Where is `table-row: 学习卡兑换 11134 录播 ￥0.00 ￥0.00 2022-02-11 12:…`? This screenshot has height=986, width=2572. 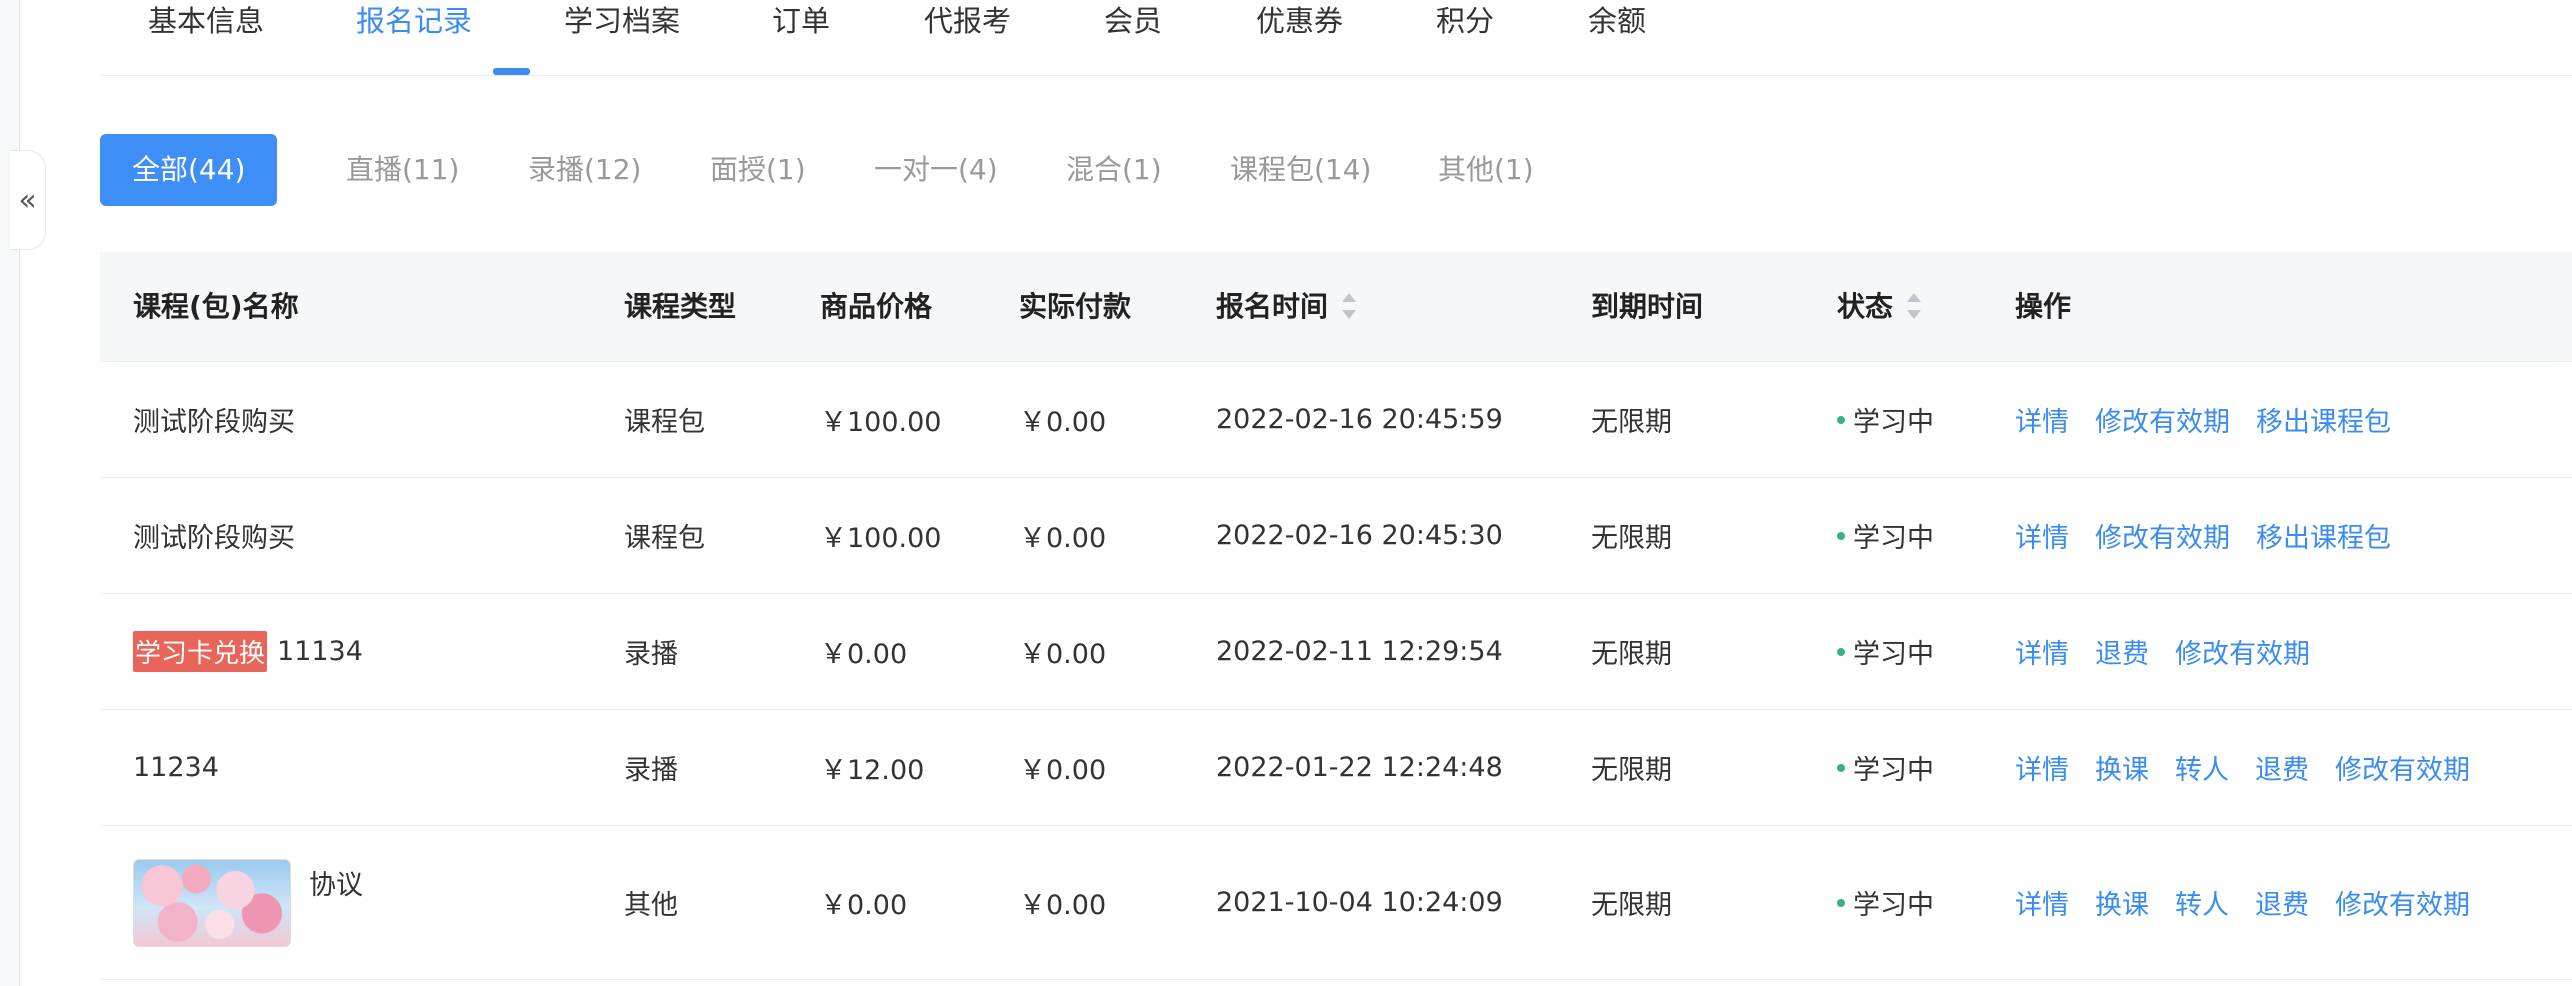
table-row: 学习卡兑换 11134 录播 ￥0.00 ￥0.00 2022-02-11 12:… is located at coordinates (1336, 652).